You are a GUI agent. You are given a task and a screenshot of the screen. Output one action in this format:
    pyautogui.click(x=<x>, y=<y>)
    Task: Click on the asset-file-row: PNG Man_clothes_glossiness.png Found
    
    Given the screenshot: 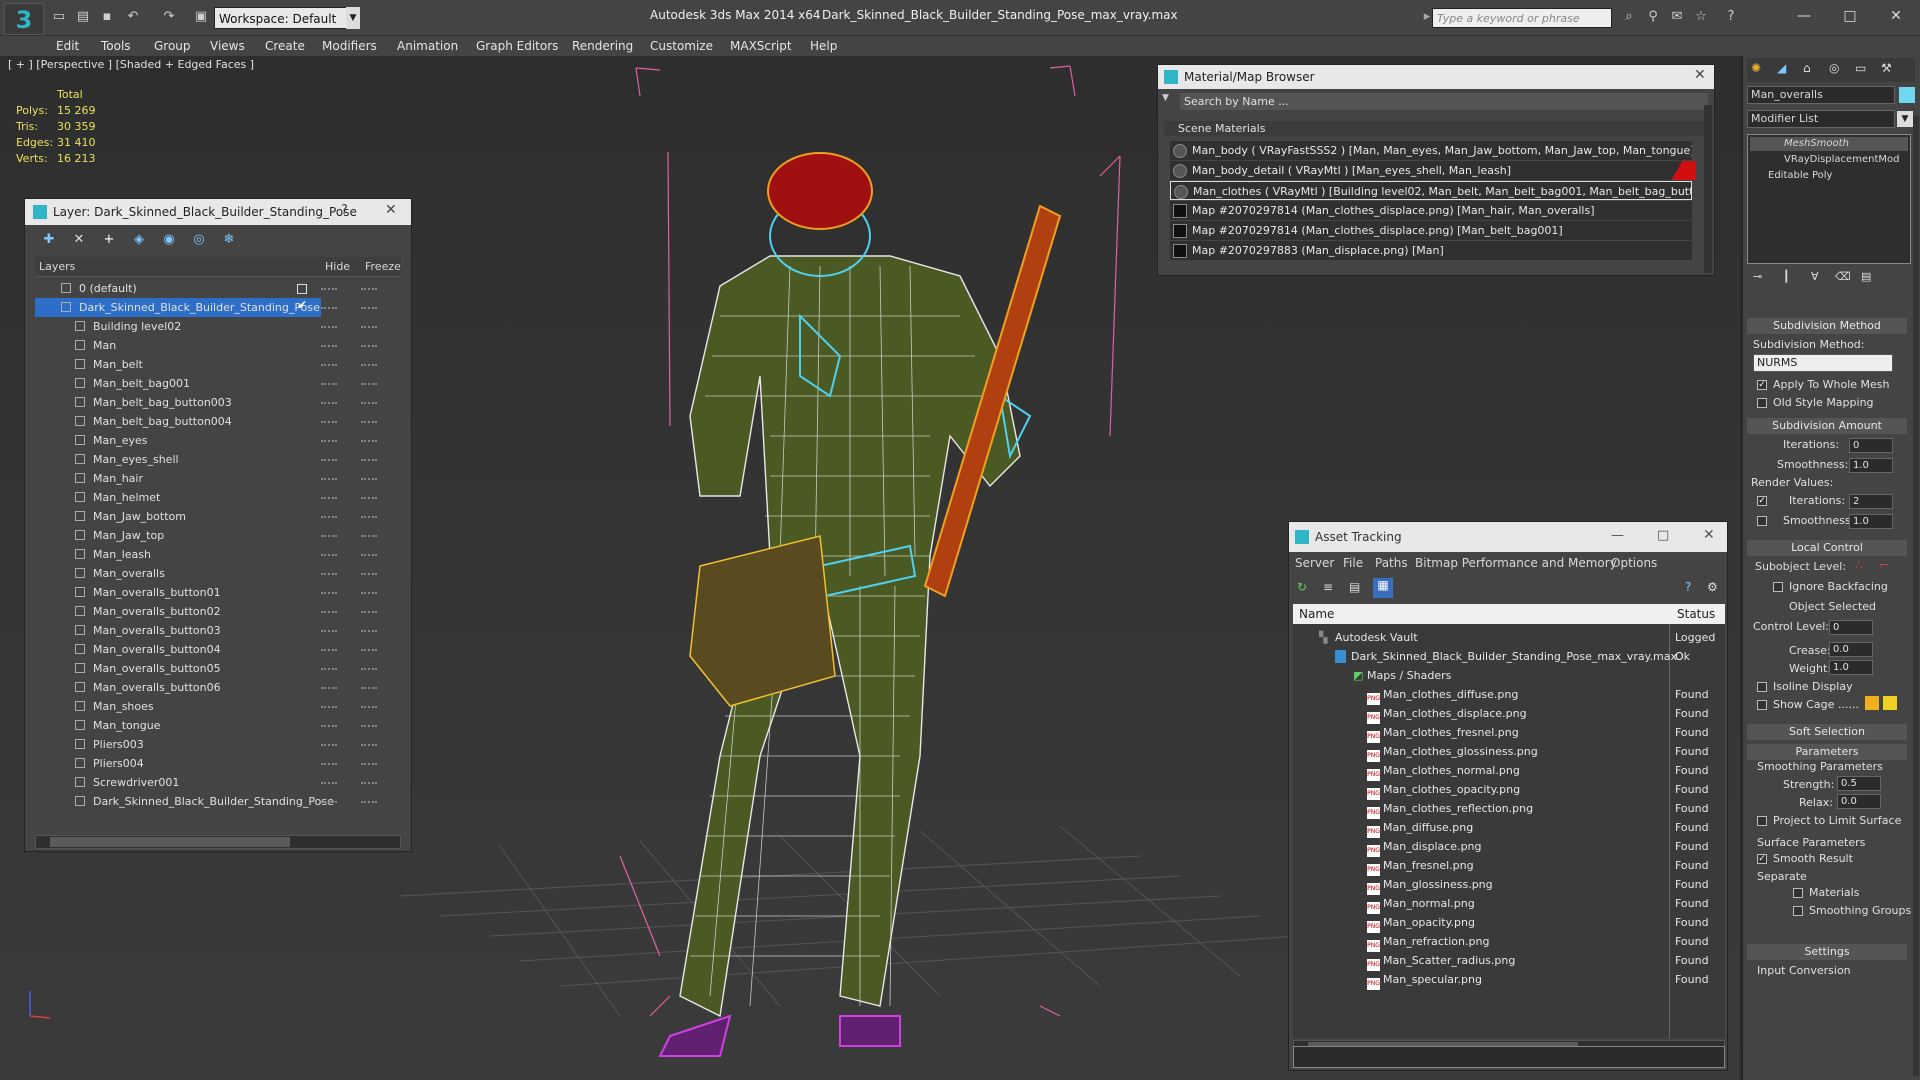 What is the action you would take?
    pyautogui.click(x=1509, y=752)
    